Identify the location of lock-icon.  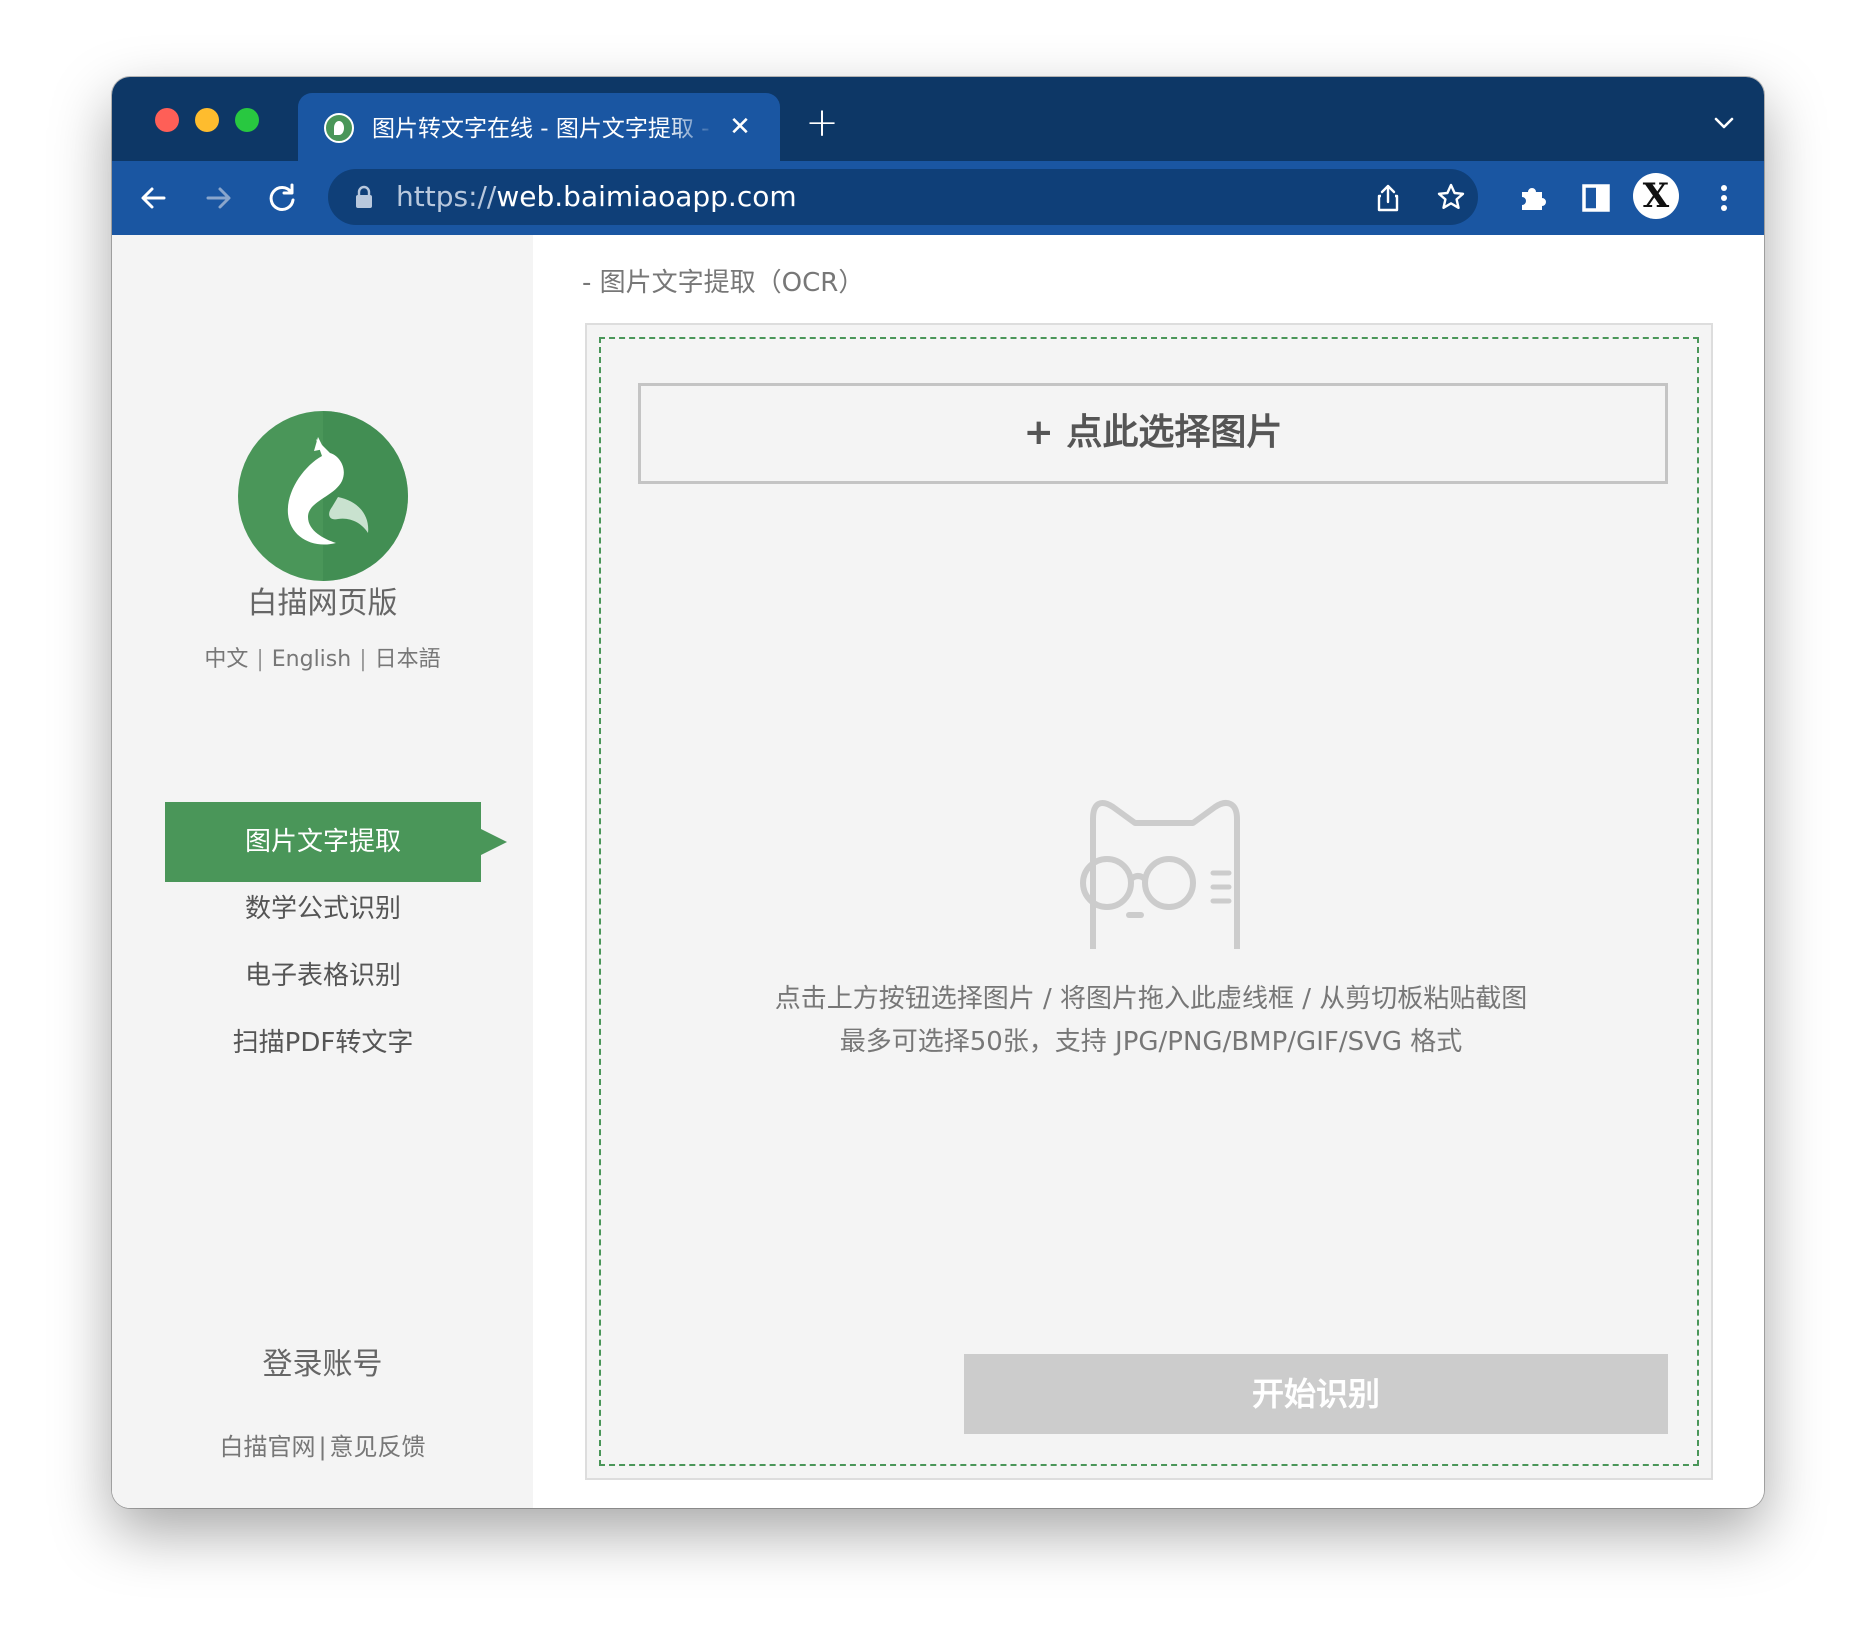
(364, 197).